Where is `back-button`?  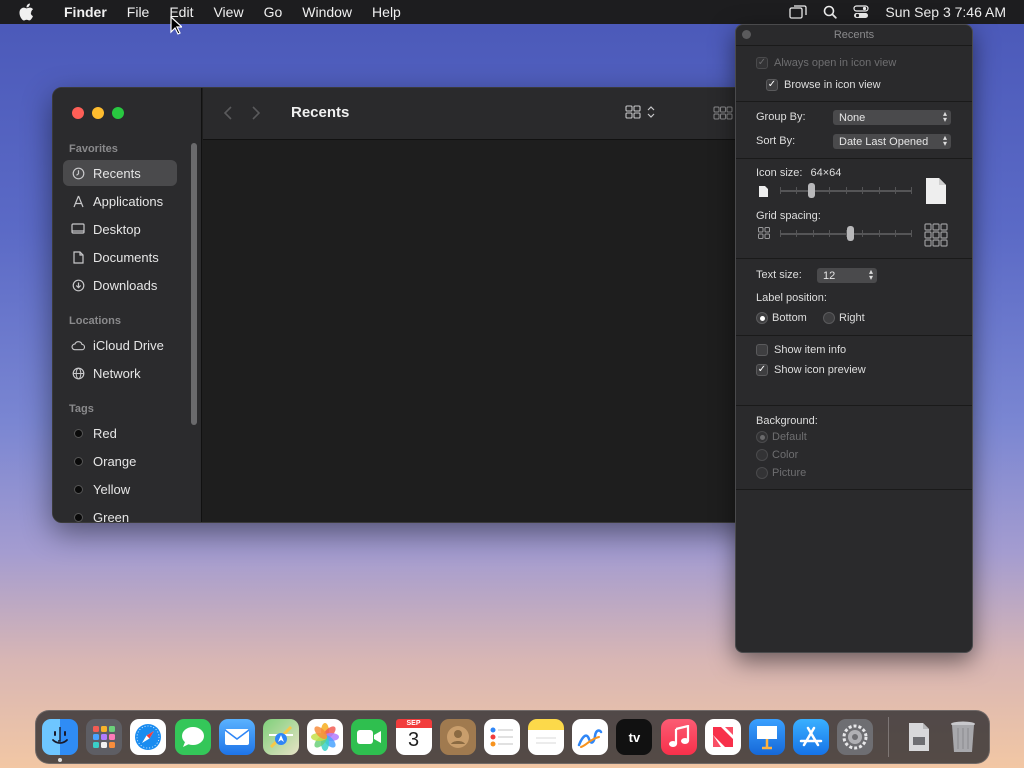 back-button is located at coordinates (228, 115).